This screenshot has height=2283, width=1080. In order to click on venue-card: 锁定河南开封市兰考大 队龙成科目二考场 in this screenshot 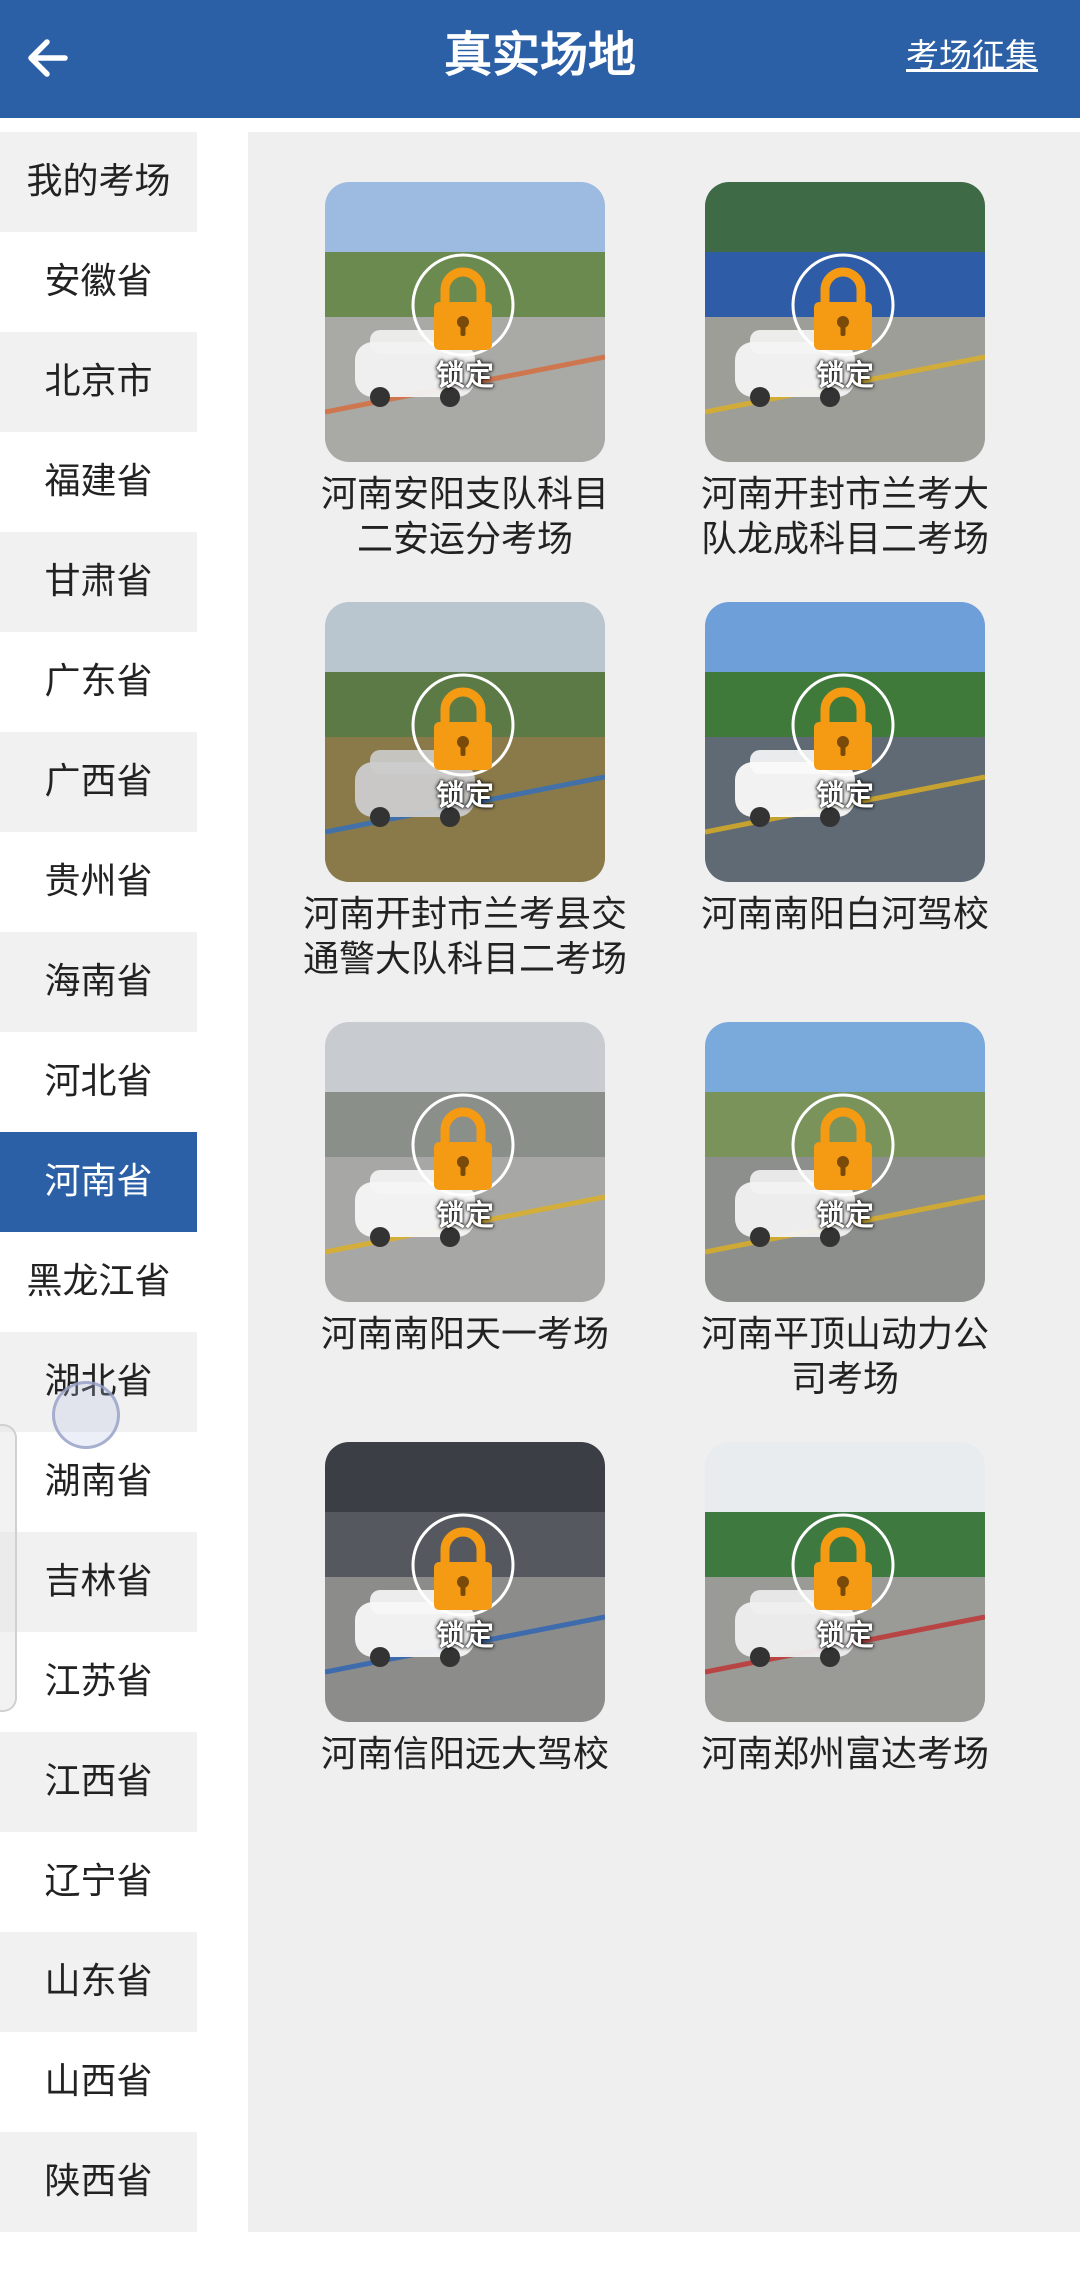, I will do `click(845, 382)`.